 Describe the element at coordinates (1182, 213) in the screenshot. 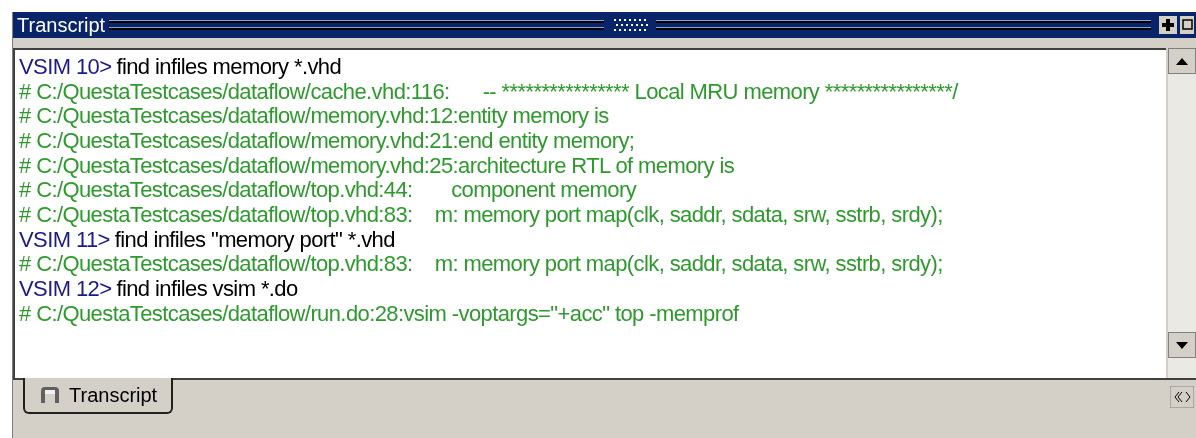

I see `vertical-scrollbar` at that location.